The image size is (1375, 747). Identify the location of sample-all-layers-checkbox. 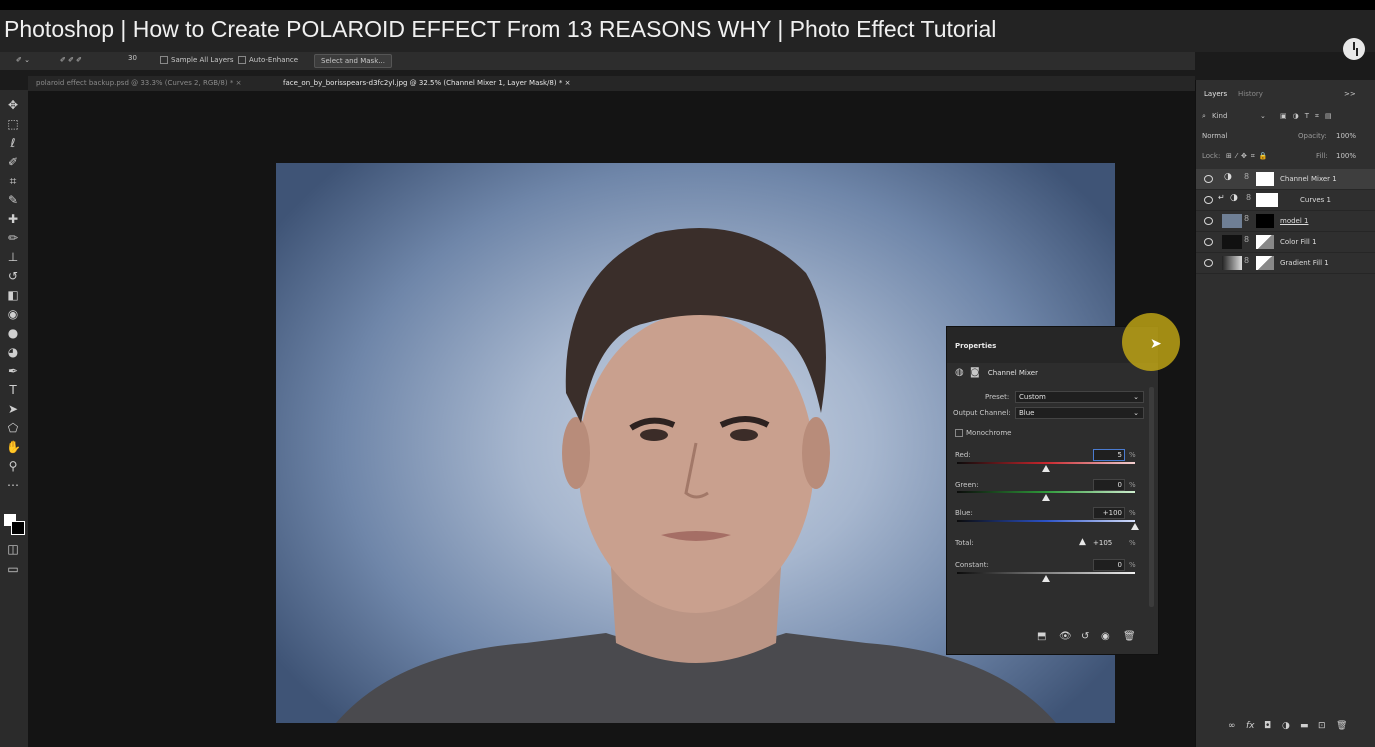
(164, 60).